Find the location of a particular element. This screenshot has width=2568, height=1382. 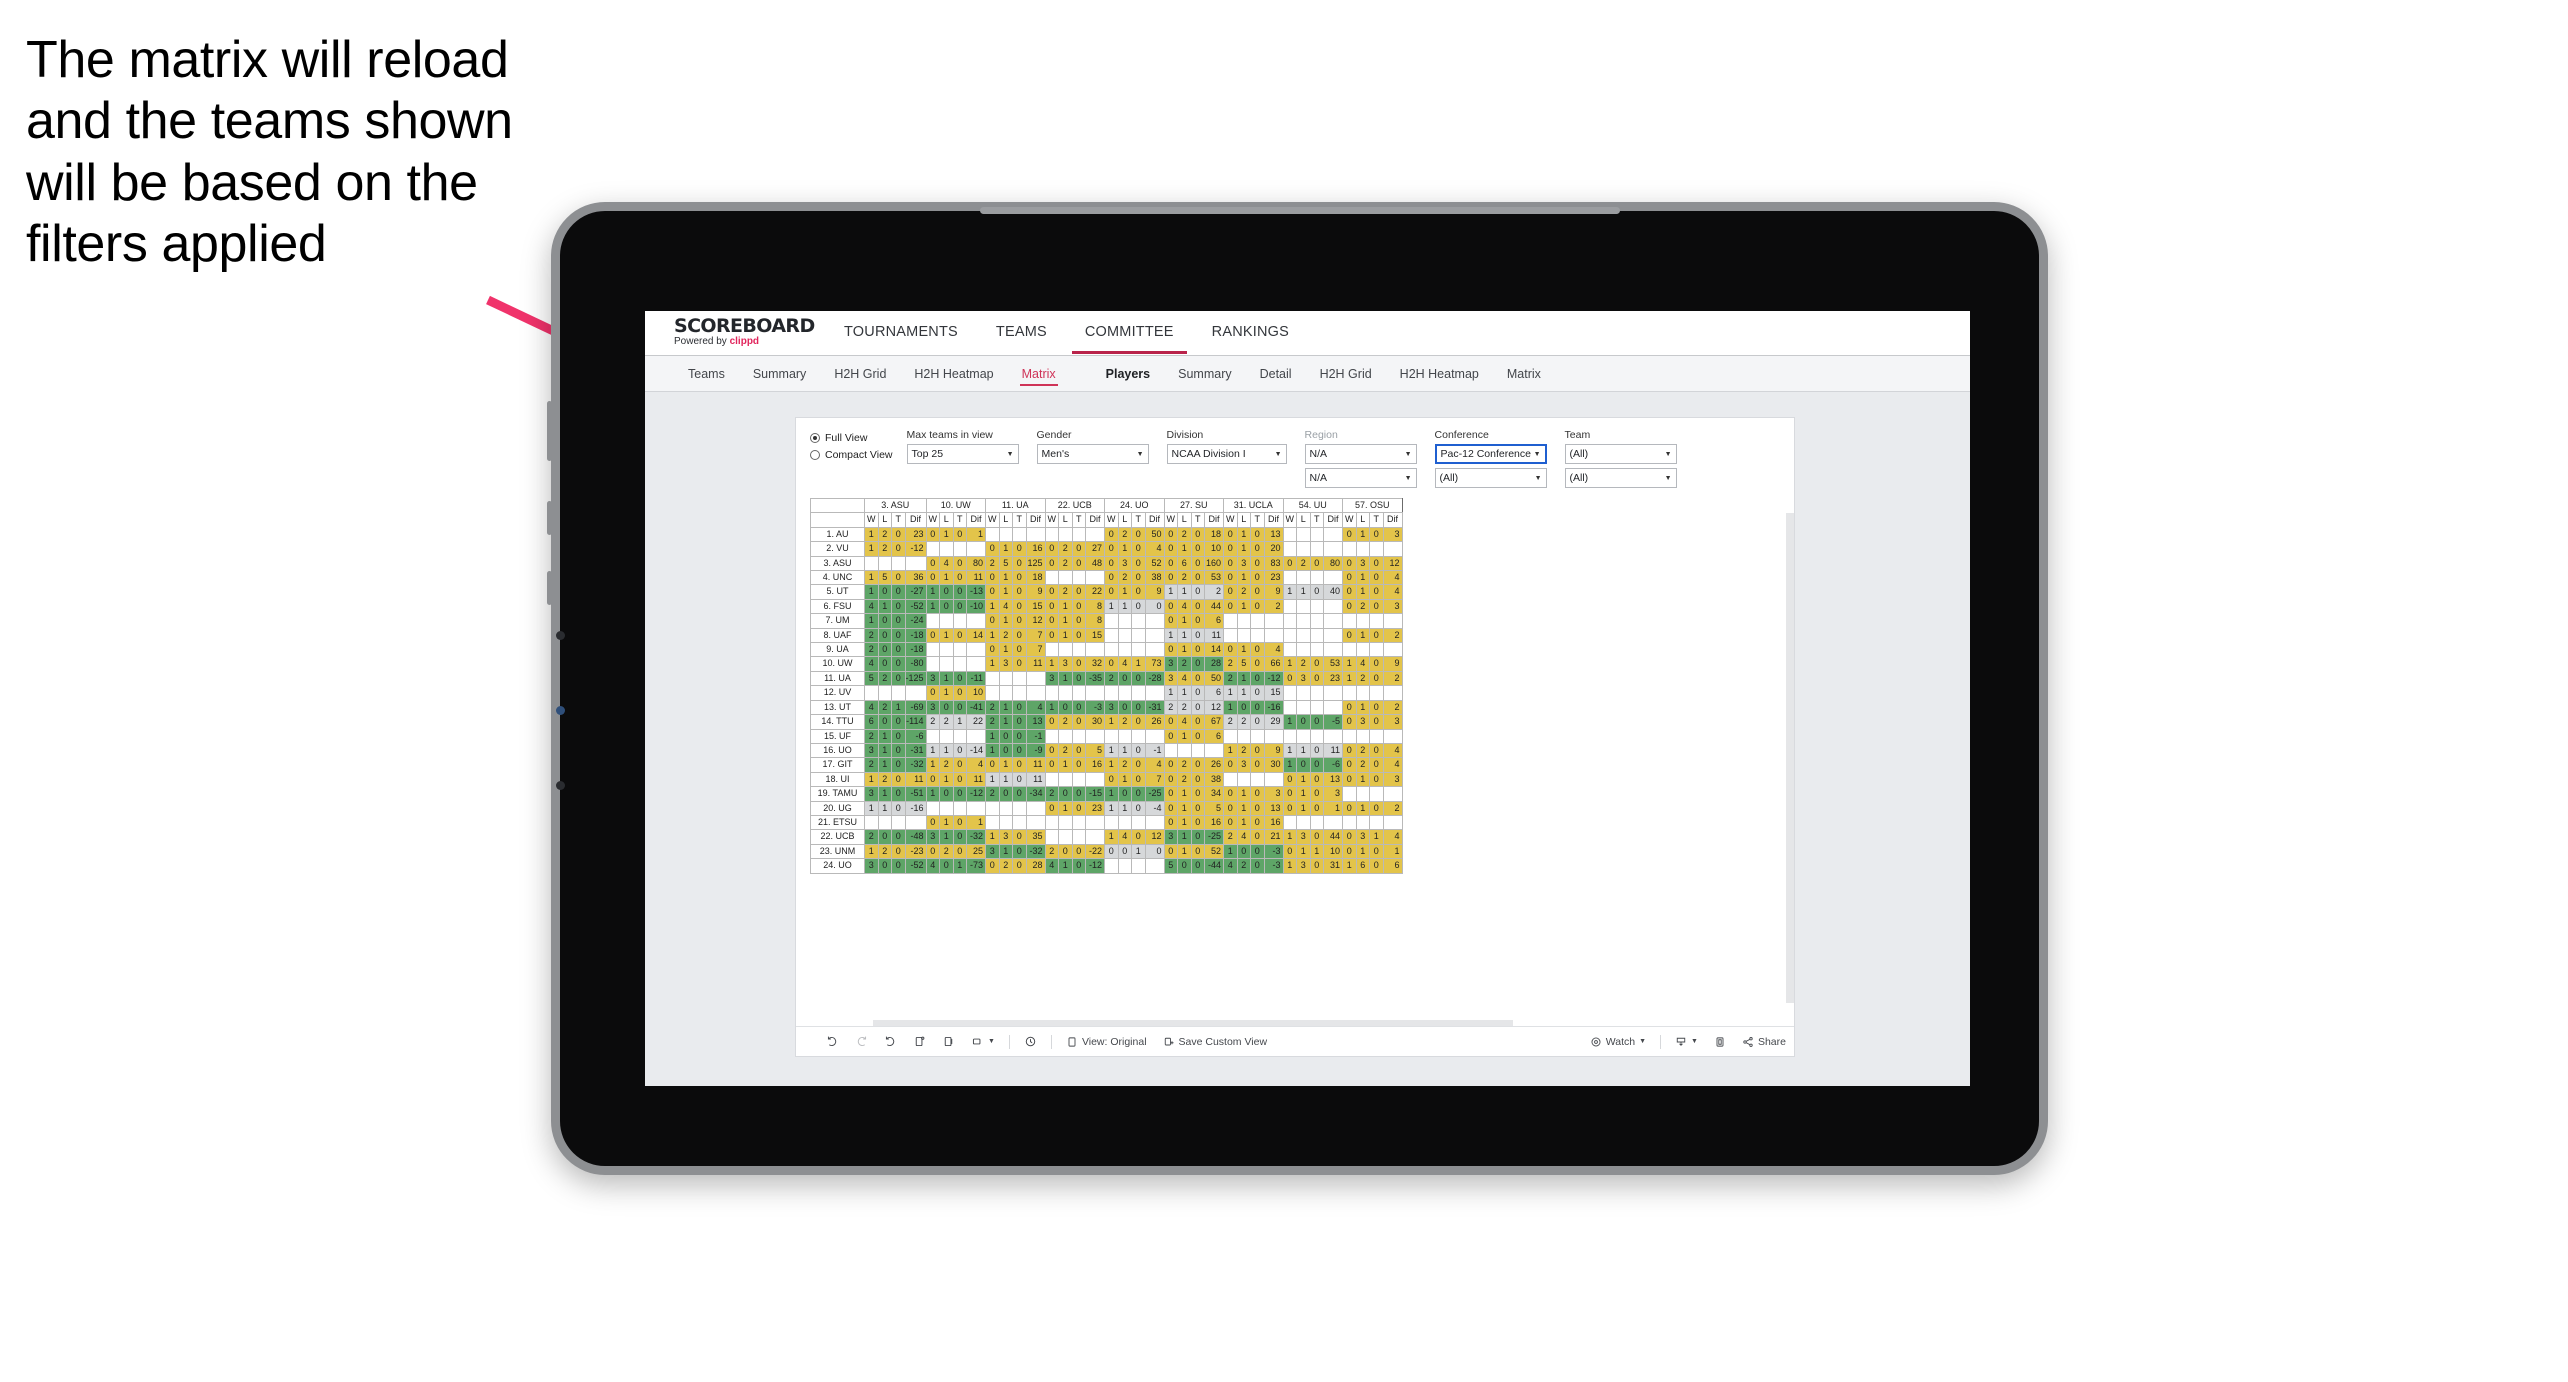

matrix-cell: -16 is located at coordinates (915, 808).